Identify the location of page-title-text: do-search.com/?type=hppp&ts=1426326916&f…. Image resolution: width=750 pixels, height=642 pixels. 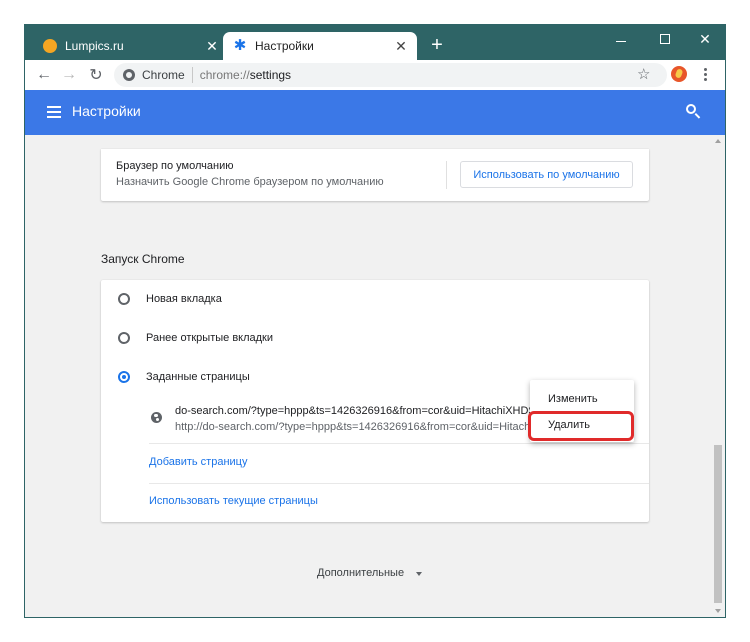
(355, 411).